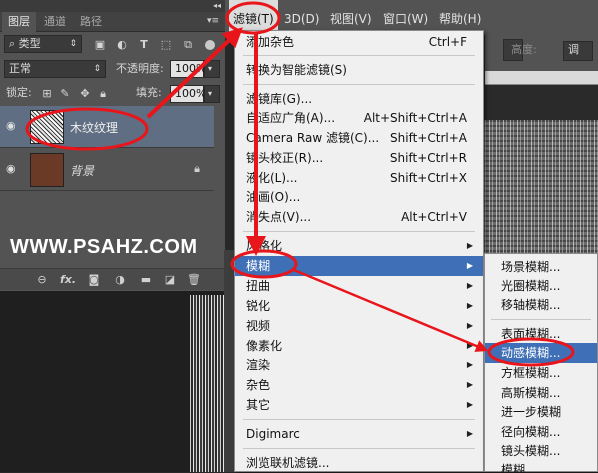 Image resolution: width=598 pixels, height=473 pixels. What do you see at coordinates (43, 44) in the screenshot?
I see `filter-kind-select: ⌕ 类型 ⇕` at bounding box center [43, 44].